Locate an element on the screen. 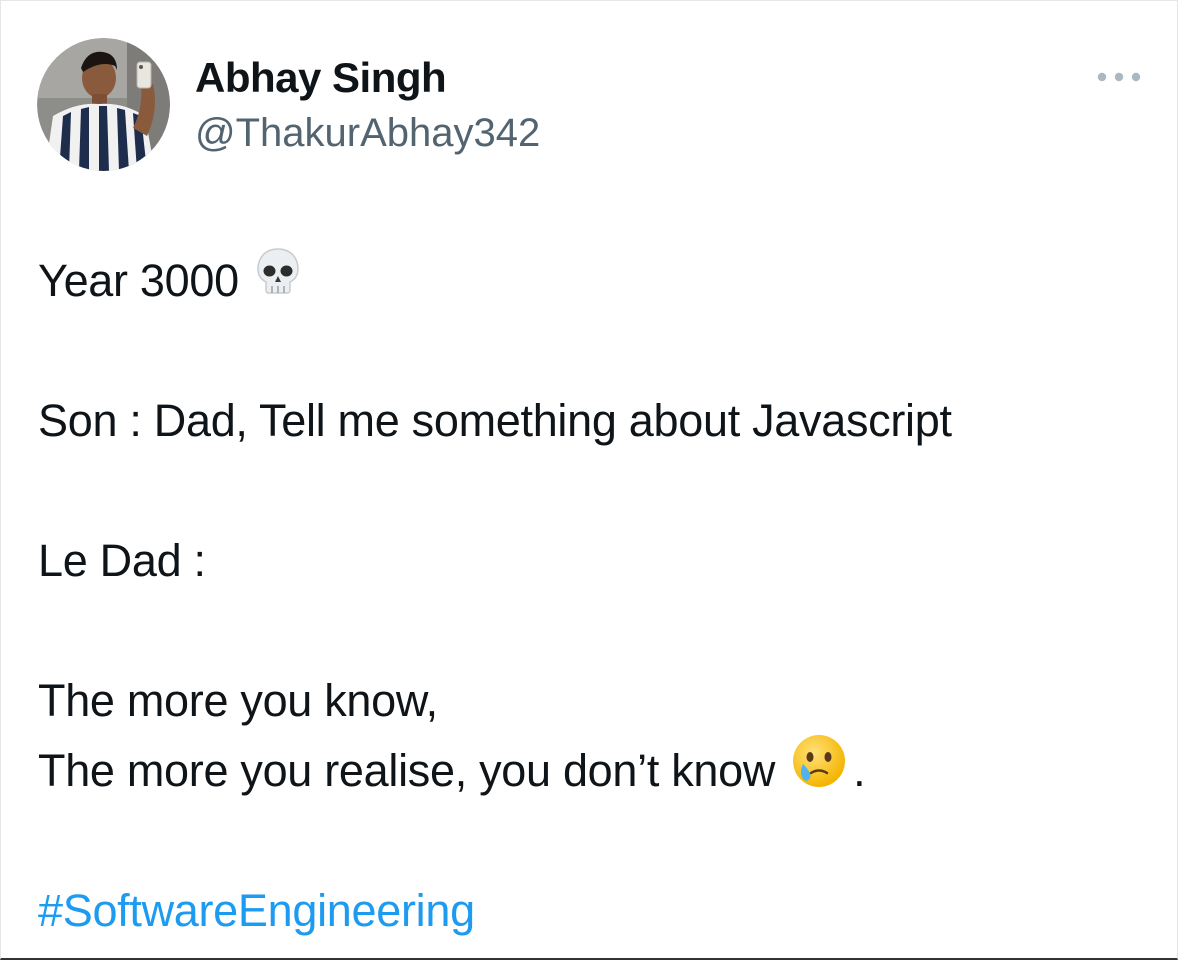 This screenshot has height=962, width=1180. hashtag-link: #SoftwareEngineering is located at coordinates (256, 911).